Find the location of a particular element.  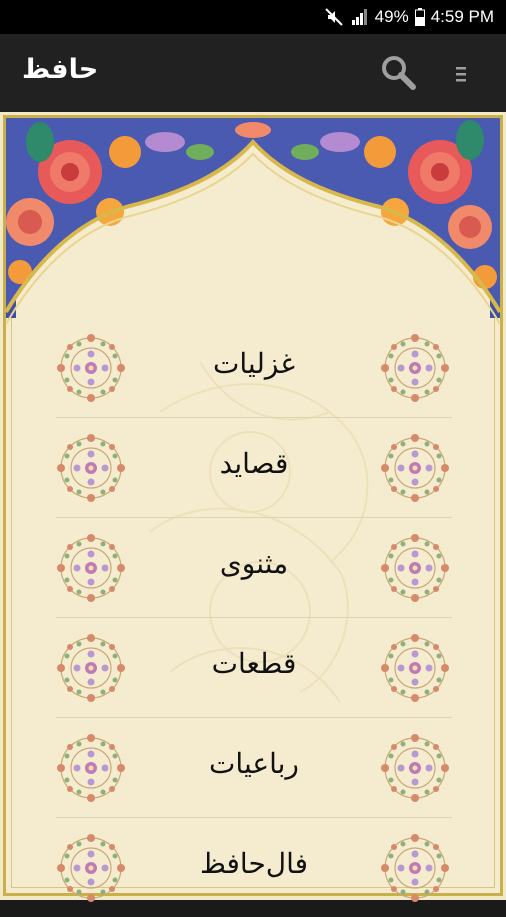

status-bar: 49% 4:59 PM is located at coordinates (253, 17).